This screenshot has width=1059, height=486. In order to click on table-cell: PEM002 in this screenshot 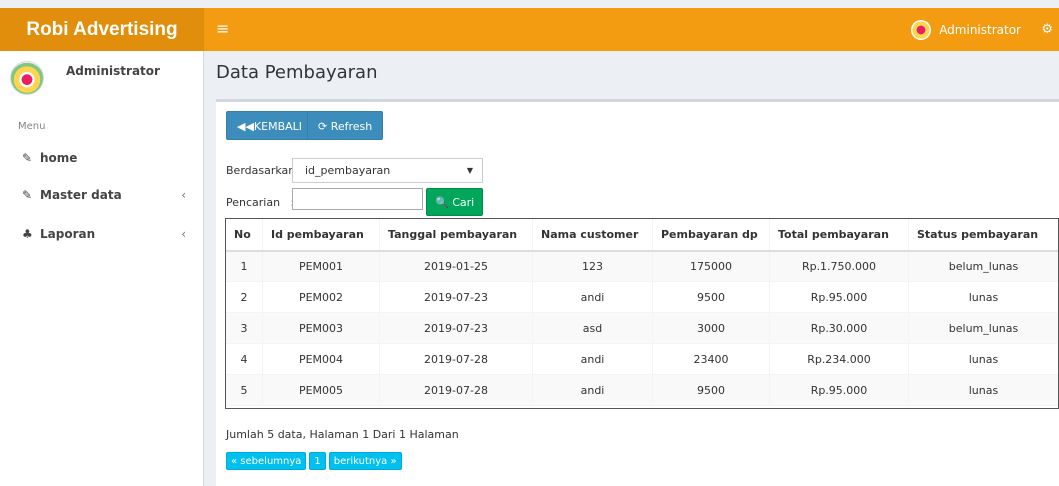, I will do `click(321, 297)`.